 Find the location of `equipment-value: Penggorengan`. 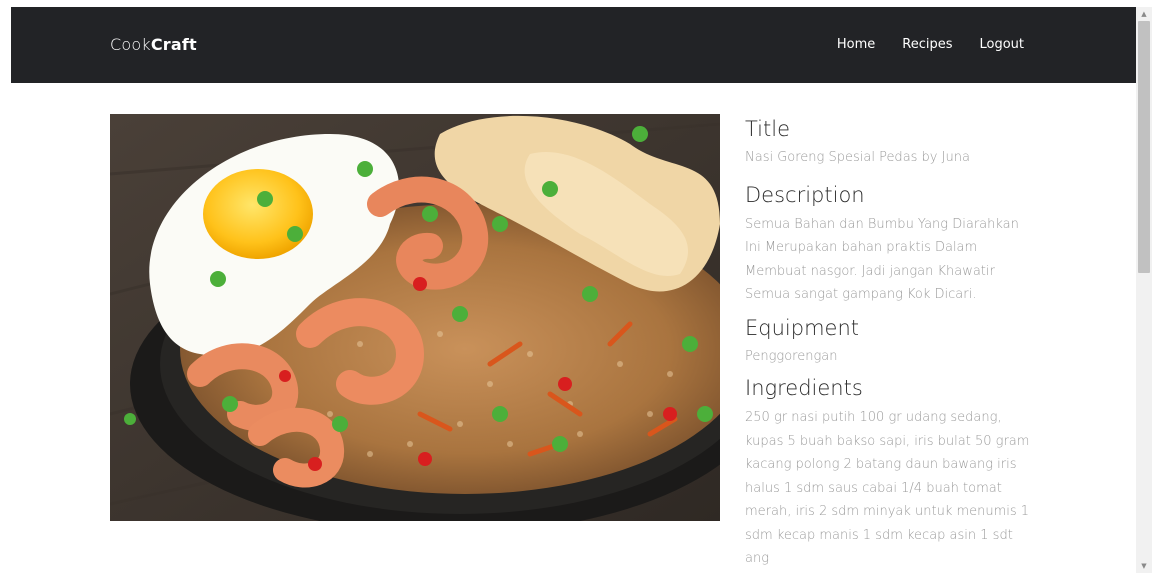

equipment-value: Penggorengan is located at coordinates (791, 356).